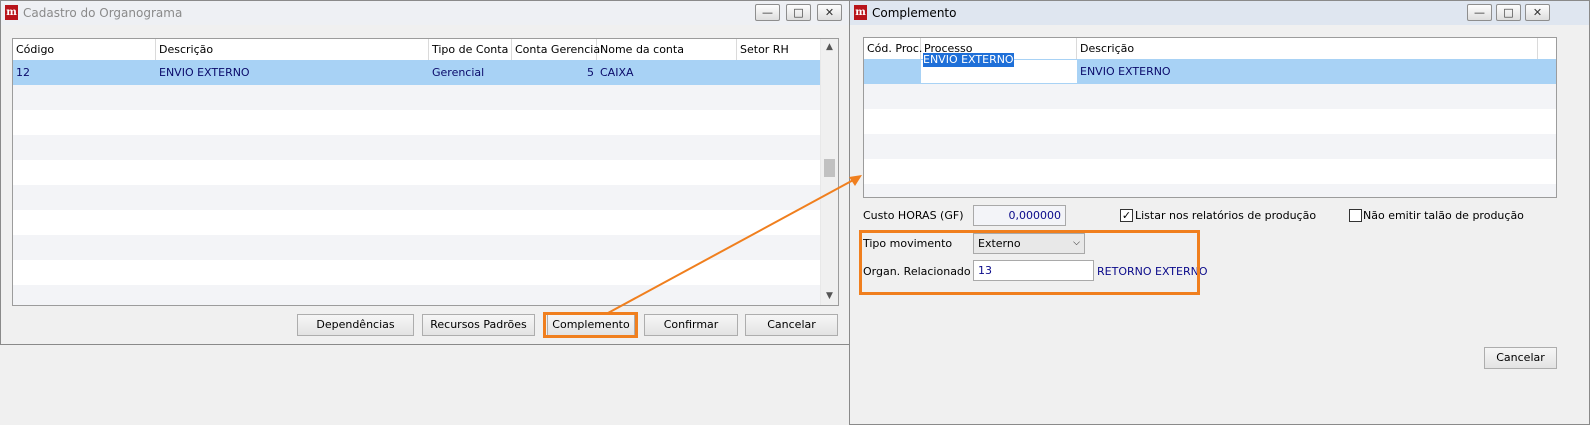  I want to click on cell-setor-rh, so click(779, 72).